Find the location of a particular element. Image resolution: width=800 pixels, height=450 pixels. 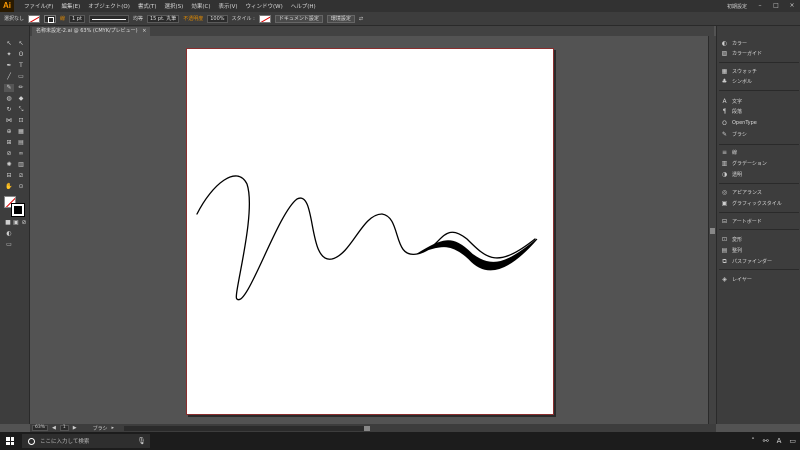

direct-selection-tool-icon: ↖ is located at coordinates (21, 44).